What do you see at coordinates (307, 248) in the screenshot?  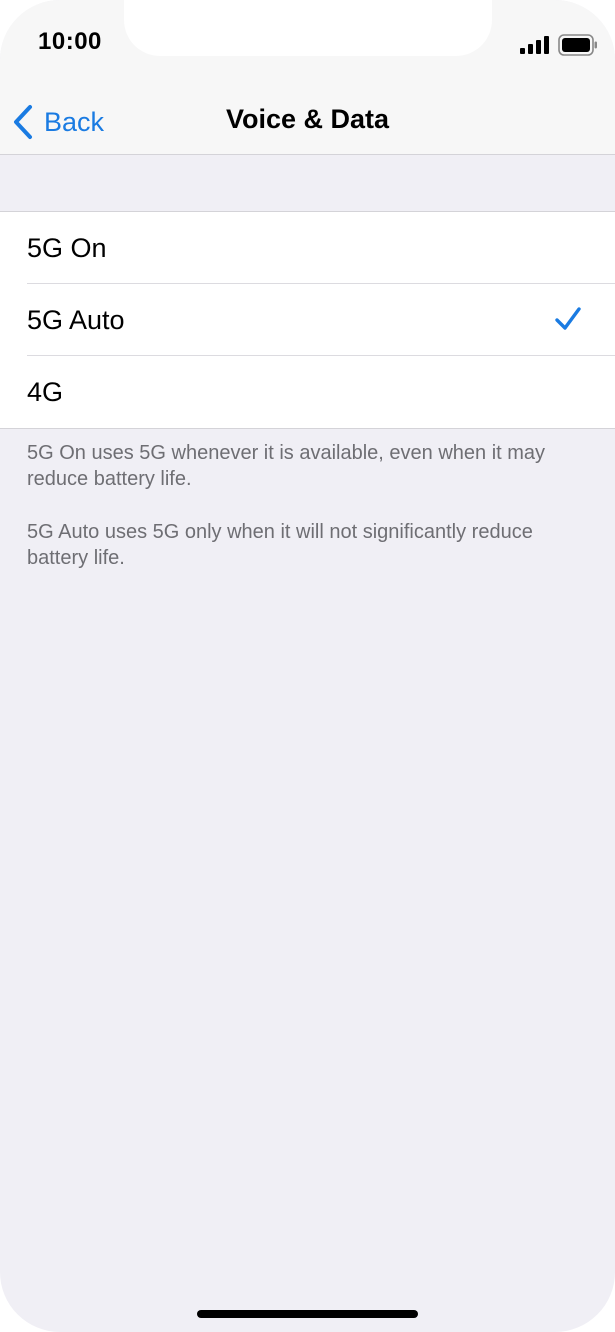 I see `option-5g-on: 5G On` at bounding box center [307, 248].